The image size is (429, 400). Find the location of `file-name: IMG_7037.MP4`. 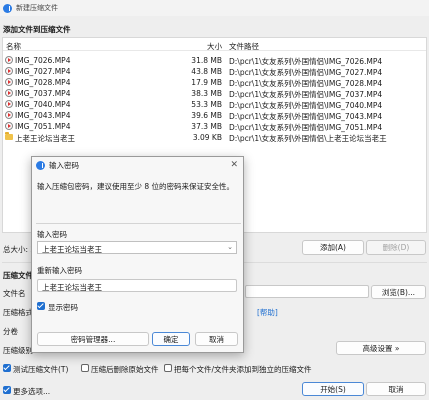

file-name: IMG_7037.MP4 is located at coordinates (43, 93).